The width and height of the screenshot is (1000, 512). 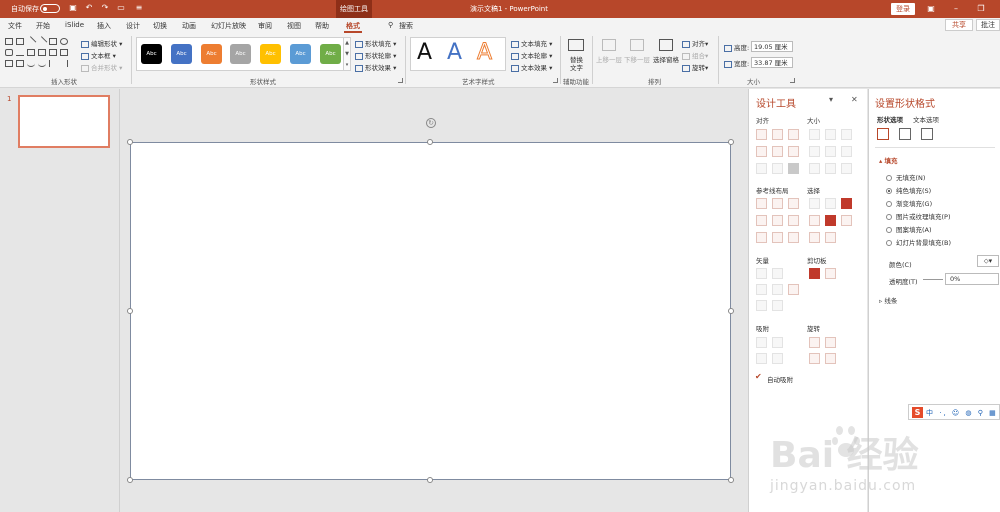 What do you see at coordinates (322, 26) in the screenshot?
I see `menu-help: 帮助` at bounding box center [322, 26].